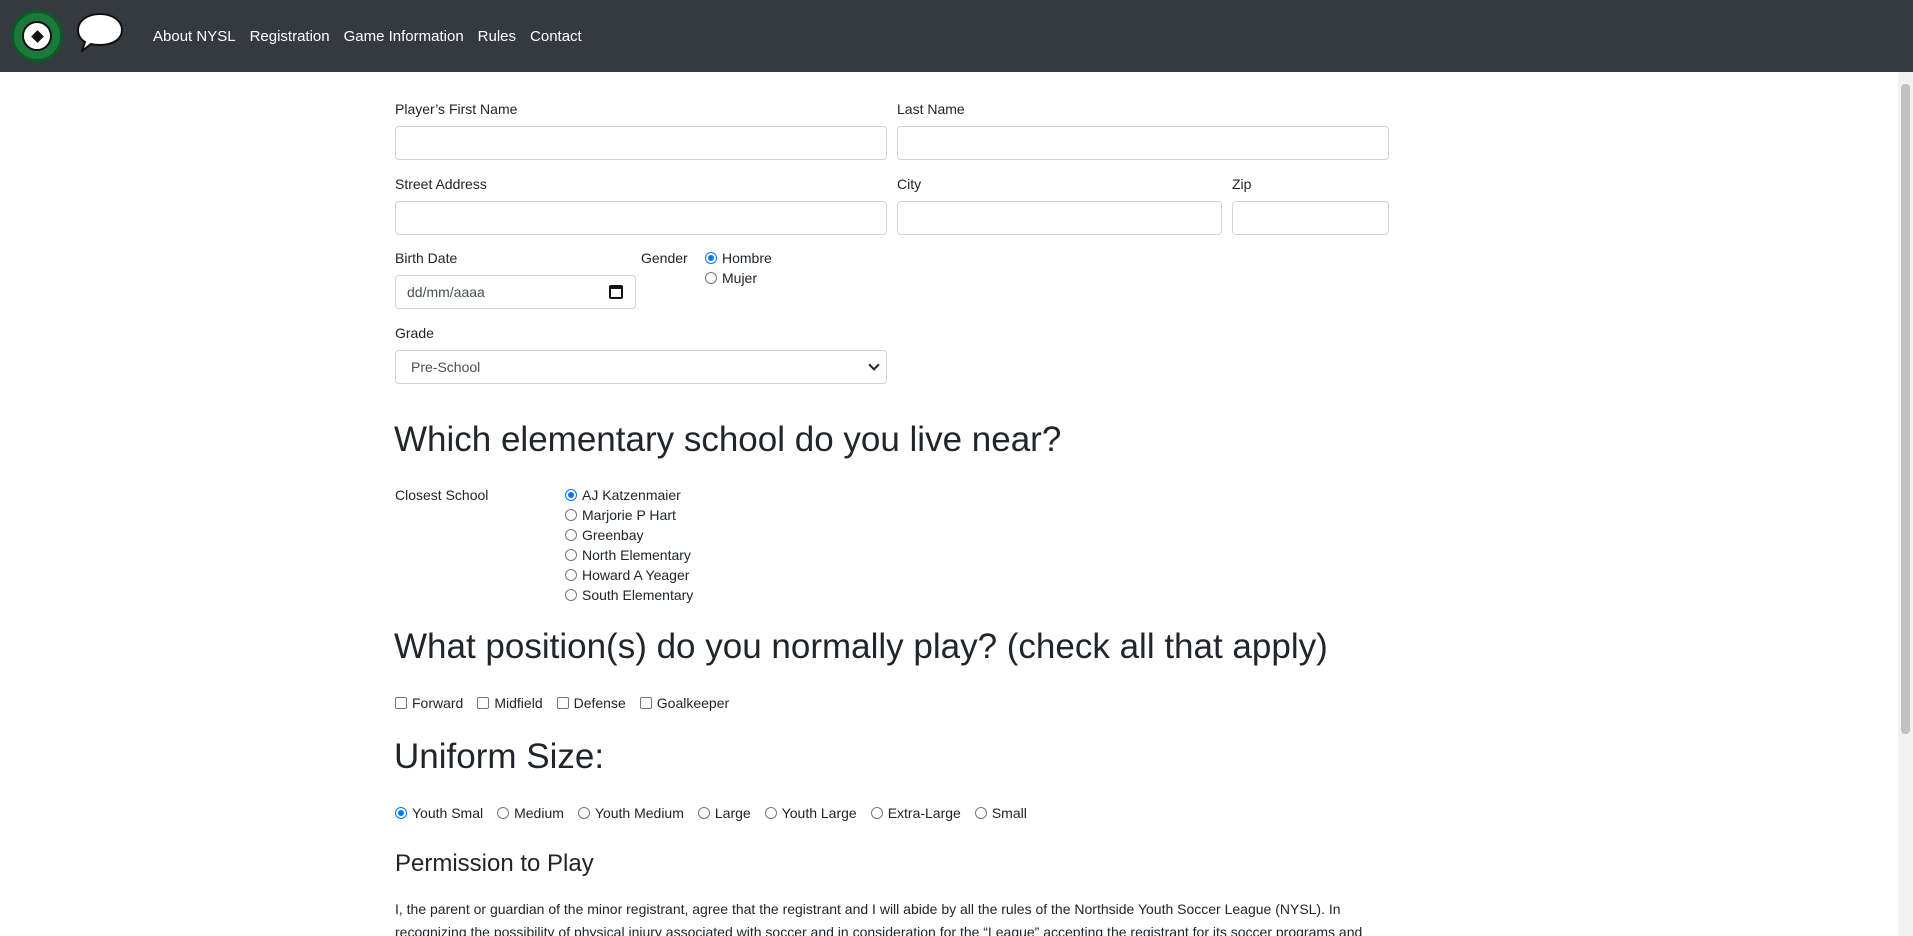 This screenshot has height=936, width=1913. I want to click on closest-school-label: Closest School, so click(442, 495).